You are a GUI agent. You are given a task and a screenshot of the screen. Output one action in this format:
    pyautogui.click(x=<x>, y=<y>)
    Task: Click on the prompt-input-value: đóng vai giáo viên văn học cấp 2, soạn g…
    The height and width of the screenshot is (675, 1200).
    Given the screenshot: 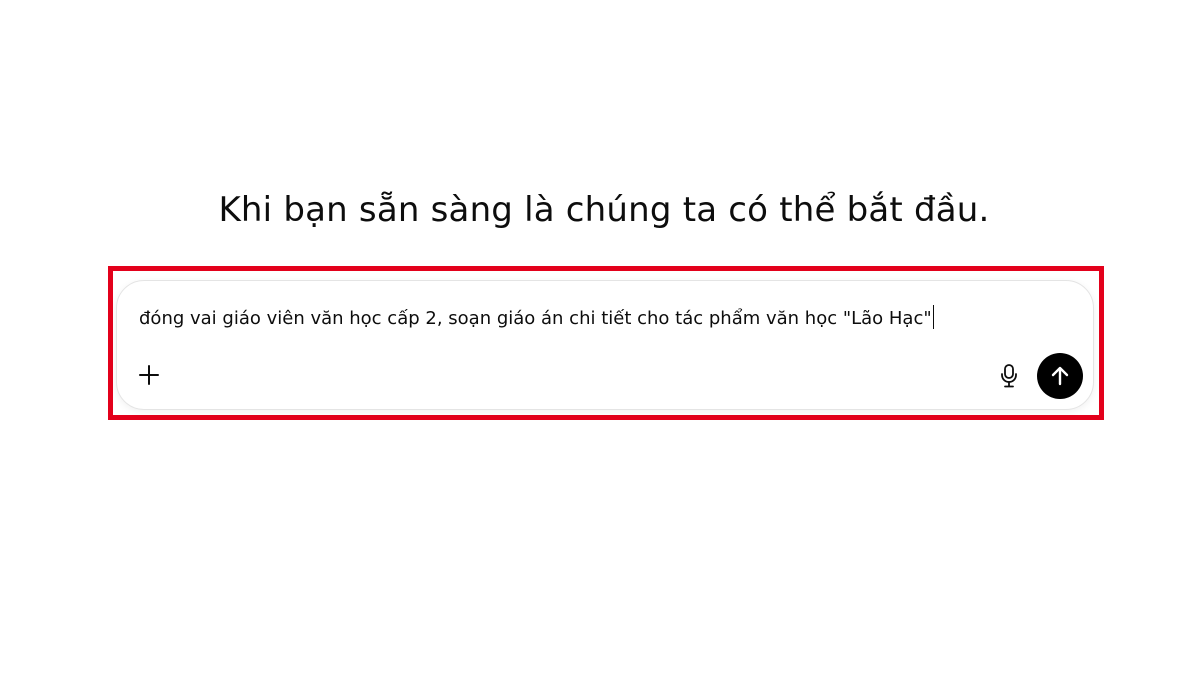 What is the action you would take?
    pyautogui.click(x=535, y=318)
    